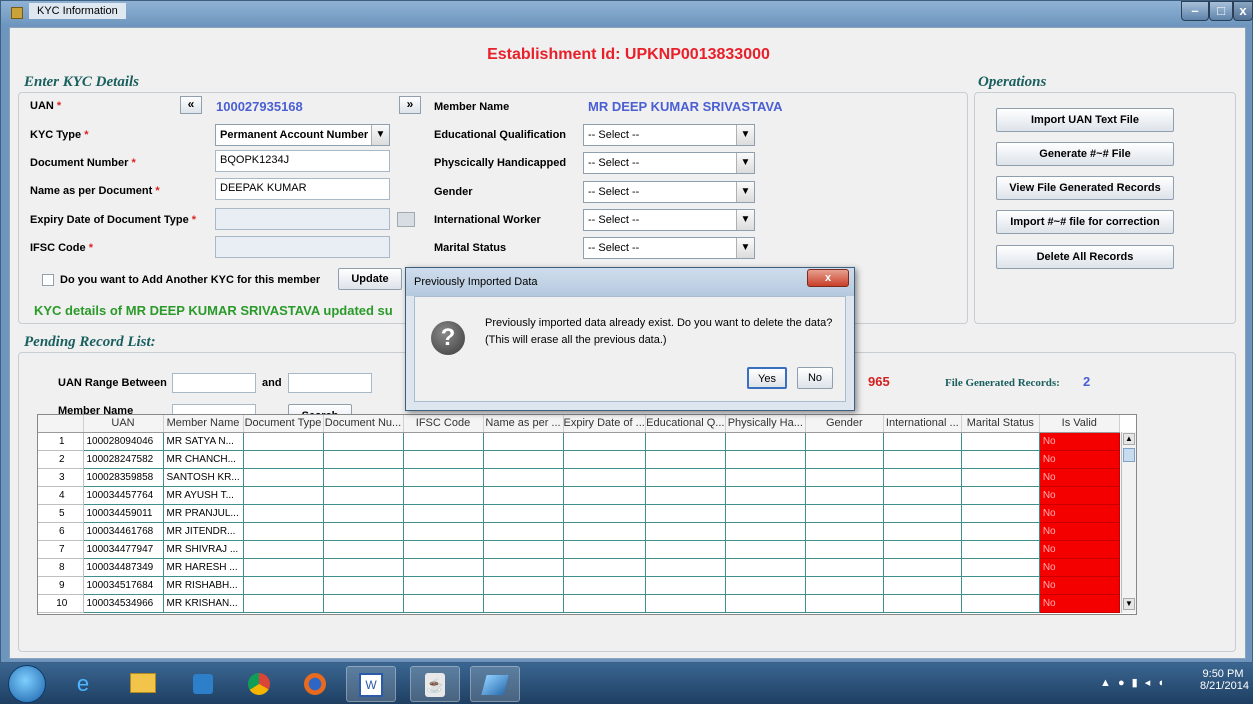 This screenshot has width=1253, height=704. Describe the element at coordinates (143, 684) in the screenshot. I see `folder-icon` at that location.